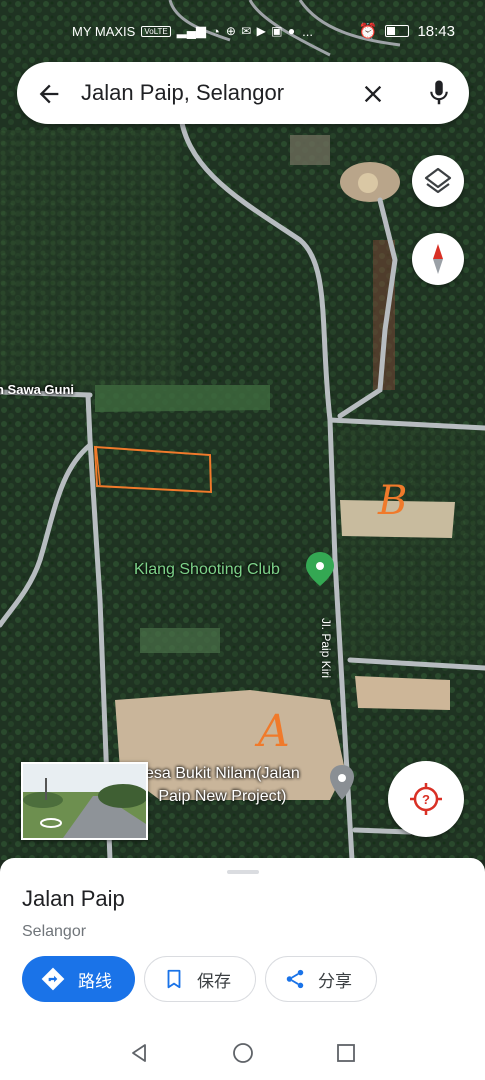 This screenshot has width=485, height=1080. What do you see at coordinates (436, 31) in the screenshot?
I see `clock: 18:43` at bounding box center [436, 31].